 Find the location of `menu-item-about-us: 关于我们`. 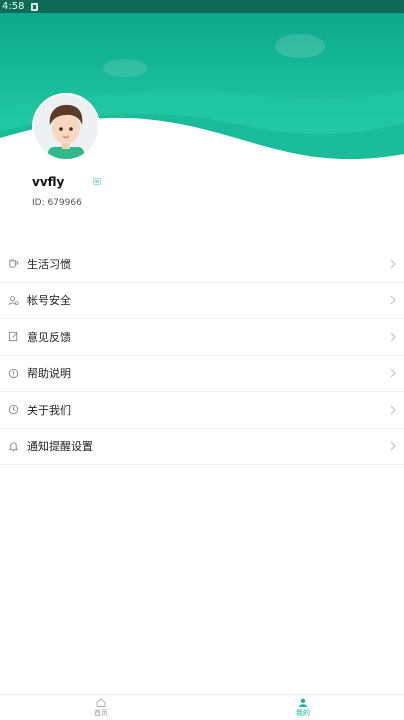

menu-item-about-us: 关于我们 is located at coordinates (202, 410).